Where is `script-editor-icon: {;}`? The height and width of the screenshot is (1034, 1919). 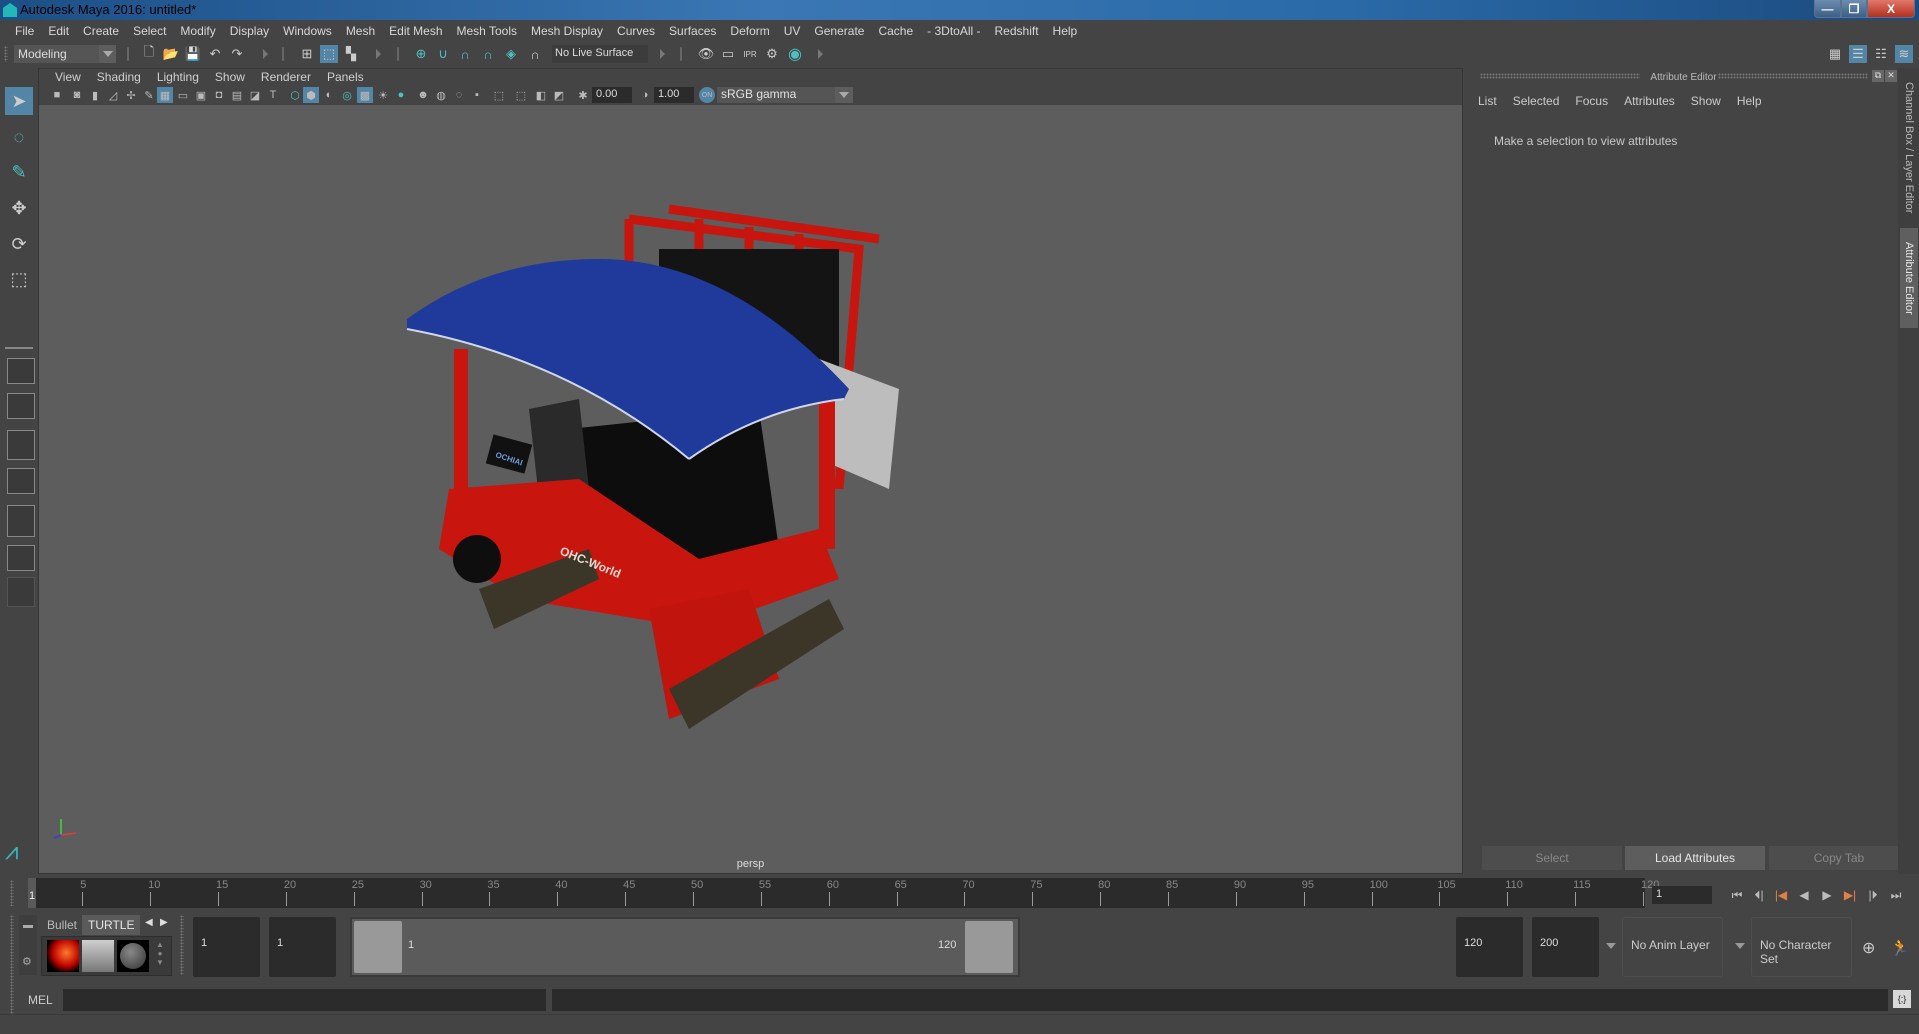 script-editor-icon: {;} is located at coordinates (1902, 999).